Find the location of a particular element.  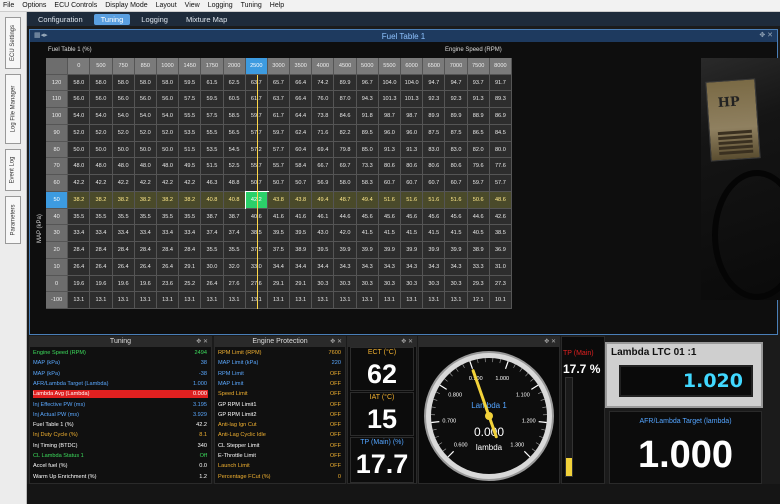

menu-logging: Logging is located at coordinates (220, 5).